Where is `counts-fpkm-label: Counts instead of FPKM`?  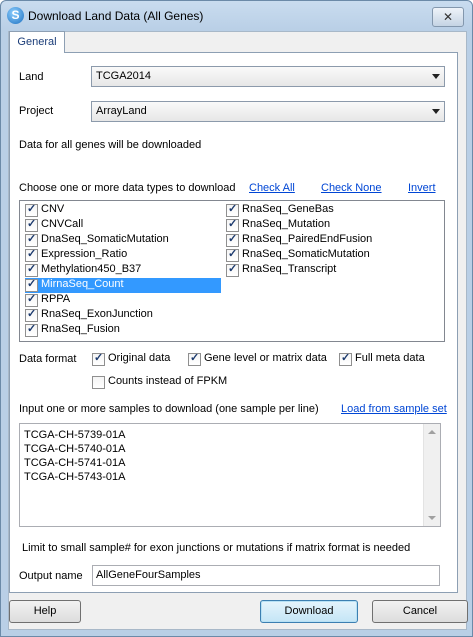 counts-fpkm-label: Counts instead of FPKM is located at coordinates (168, 381).